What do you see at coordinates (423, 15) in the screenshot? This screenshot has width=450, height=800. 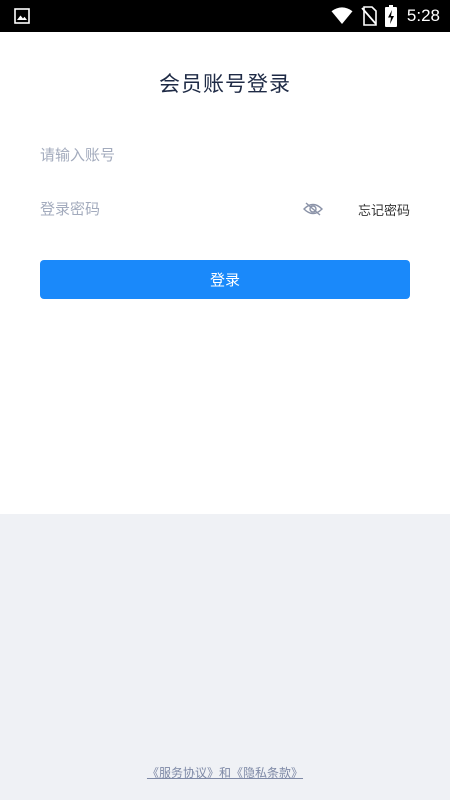 I see `clock: 5:28` at bounding box center [423, 15].